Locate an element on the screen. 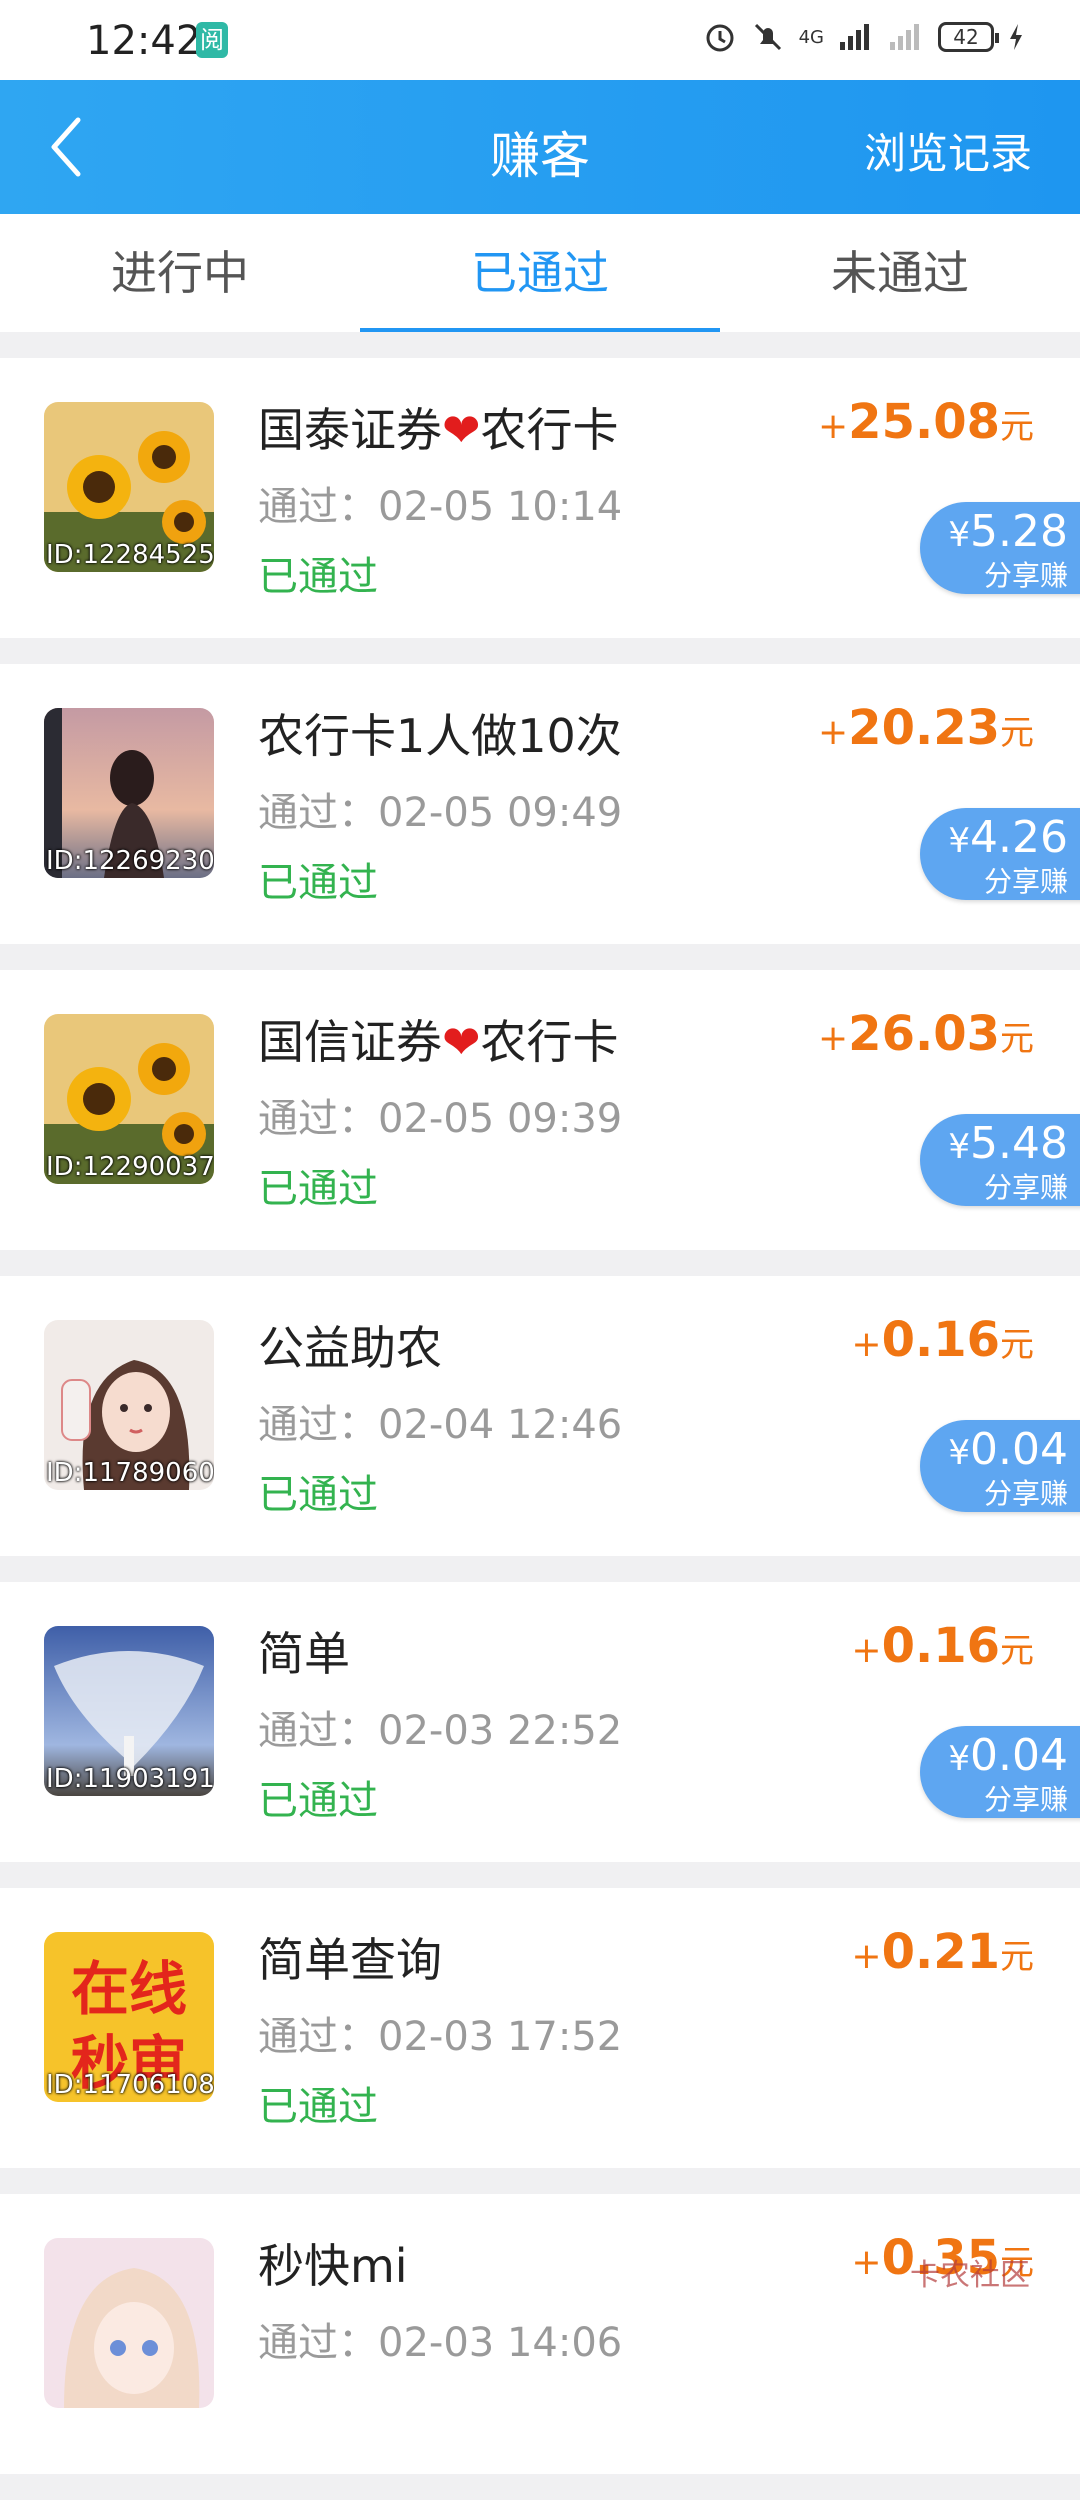 The height and width of the screenshot is (2500, 1080). reward-amount: +26.03元 is located at coordinates (926, 1034).